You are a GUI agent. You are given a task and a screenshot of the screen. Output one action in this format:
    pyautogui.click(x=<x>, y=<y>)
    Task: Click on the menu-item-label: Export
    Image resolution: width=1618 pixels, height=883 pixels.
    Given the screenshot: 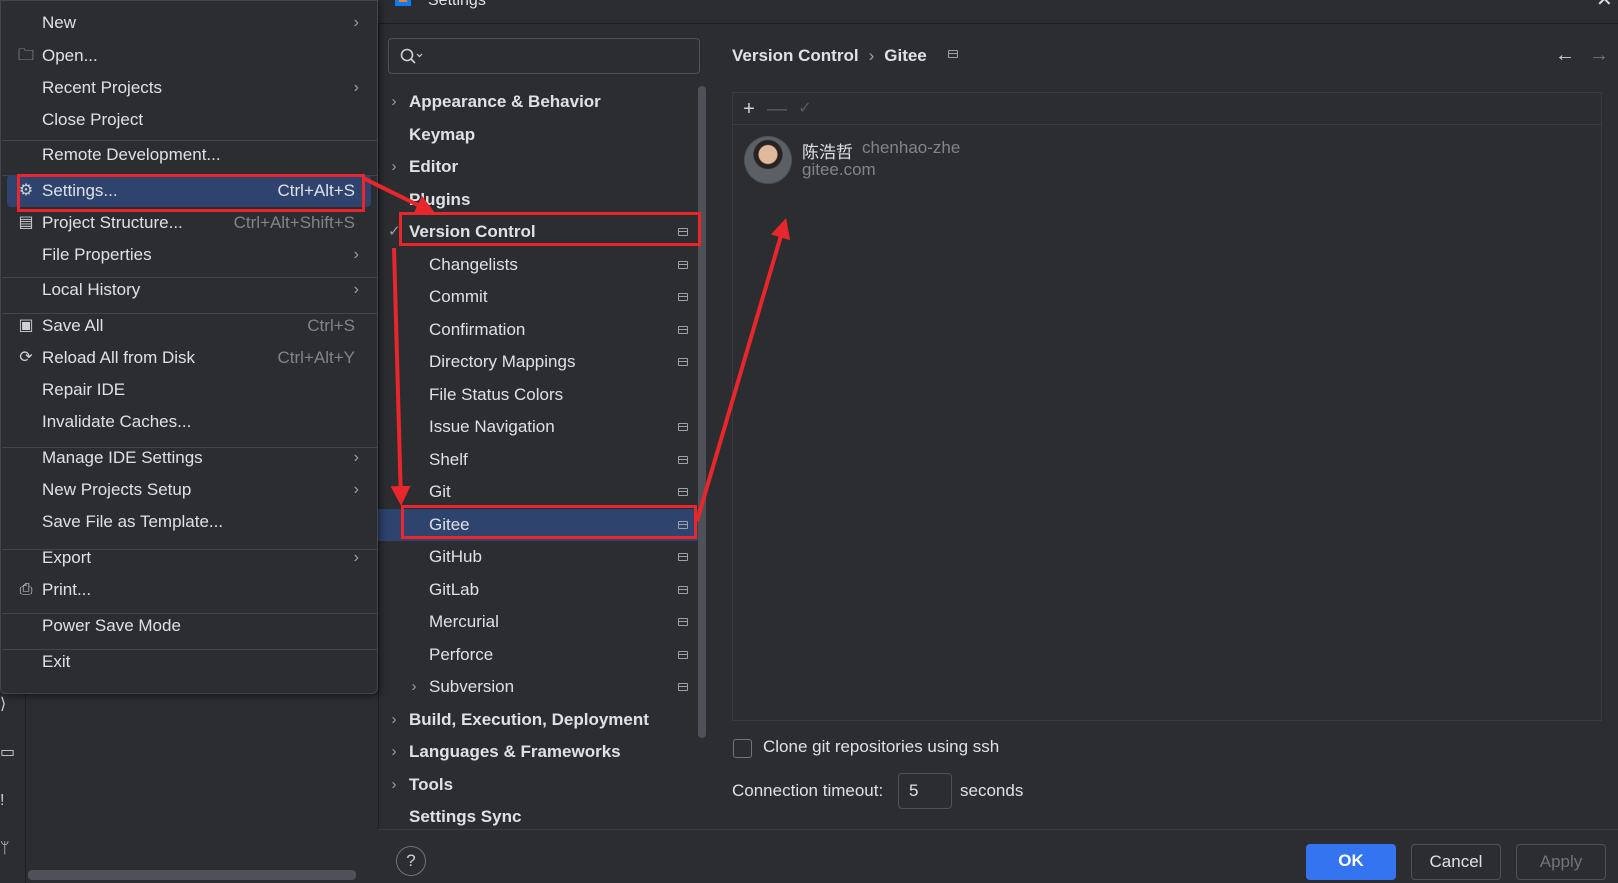 What is the action you would take?
    pyautogui.click(x=67, y=557)
    